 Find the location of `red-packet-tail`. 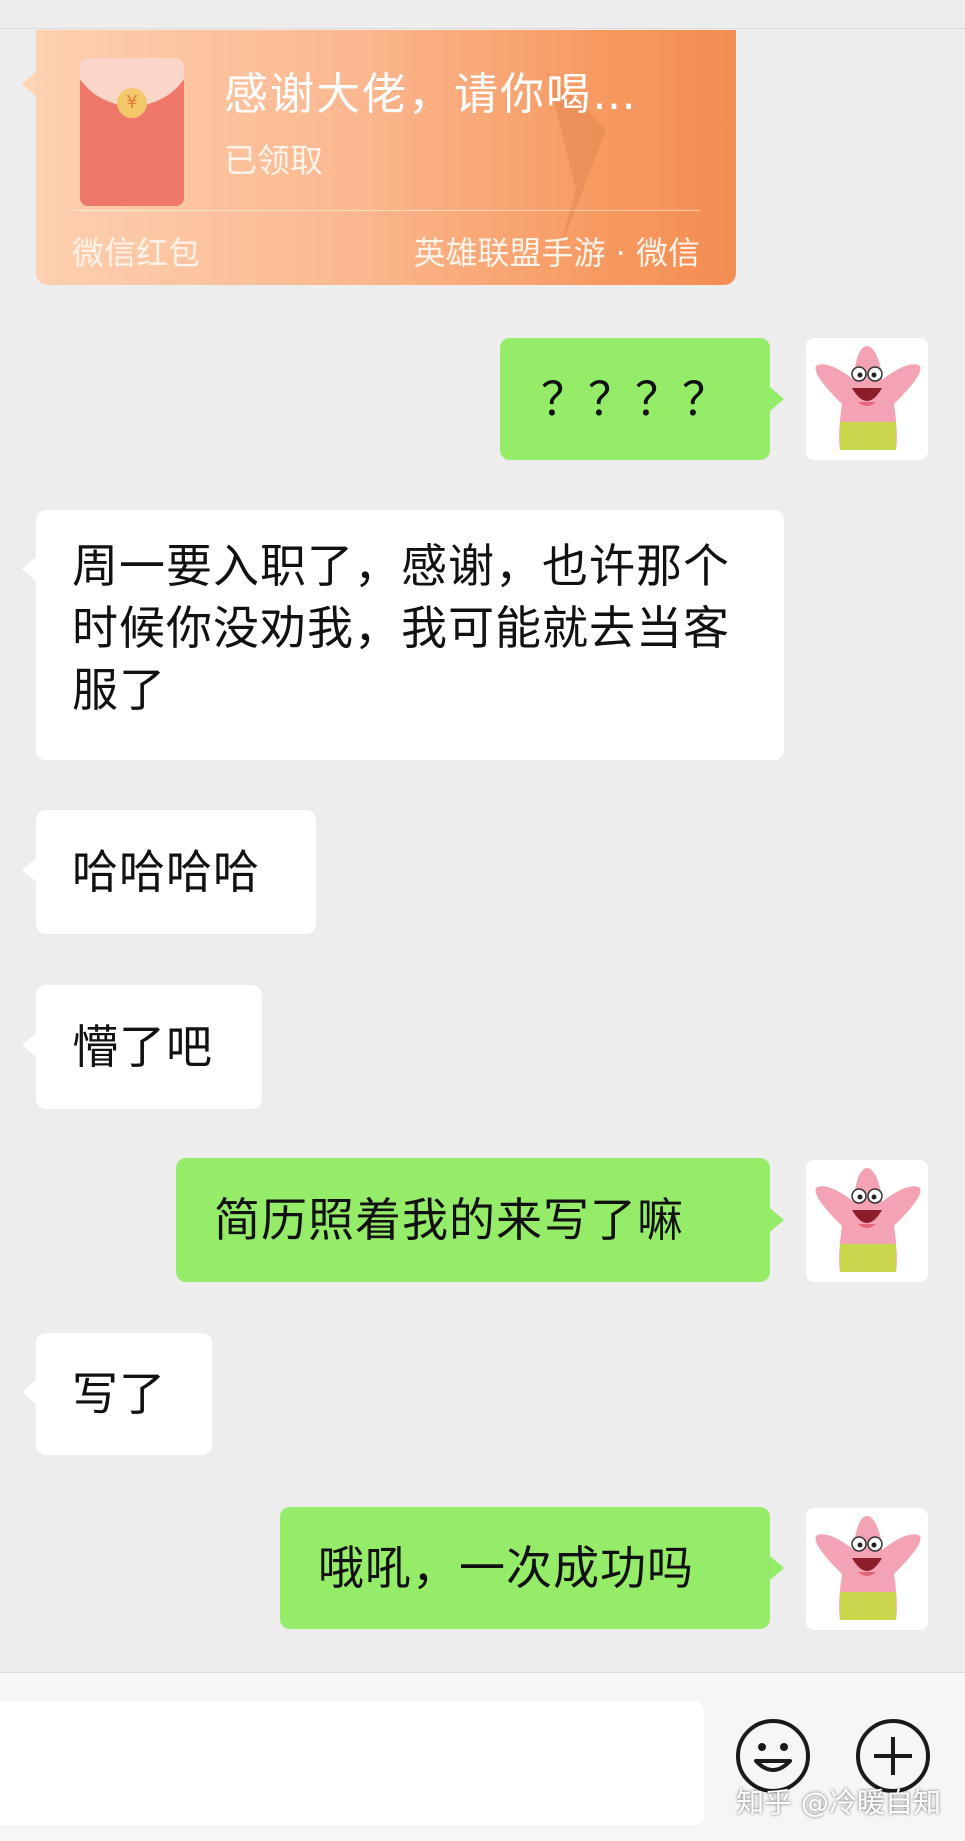

red-packet-tail is located at coordinates (29, 84).